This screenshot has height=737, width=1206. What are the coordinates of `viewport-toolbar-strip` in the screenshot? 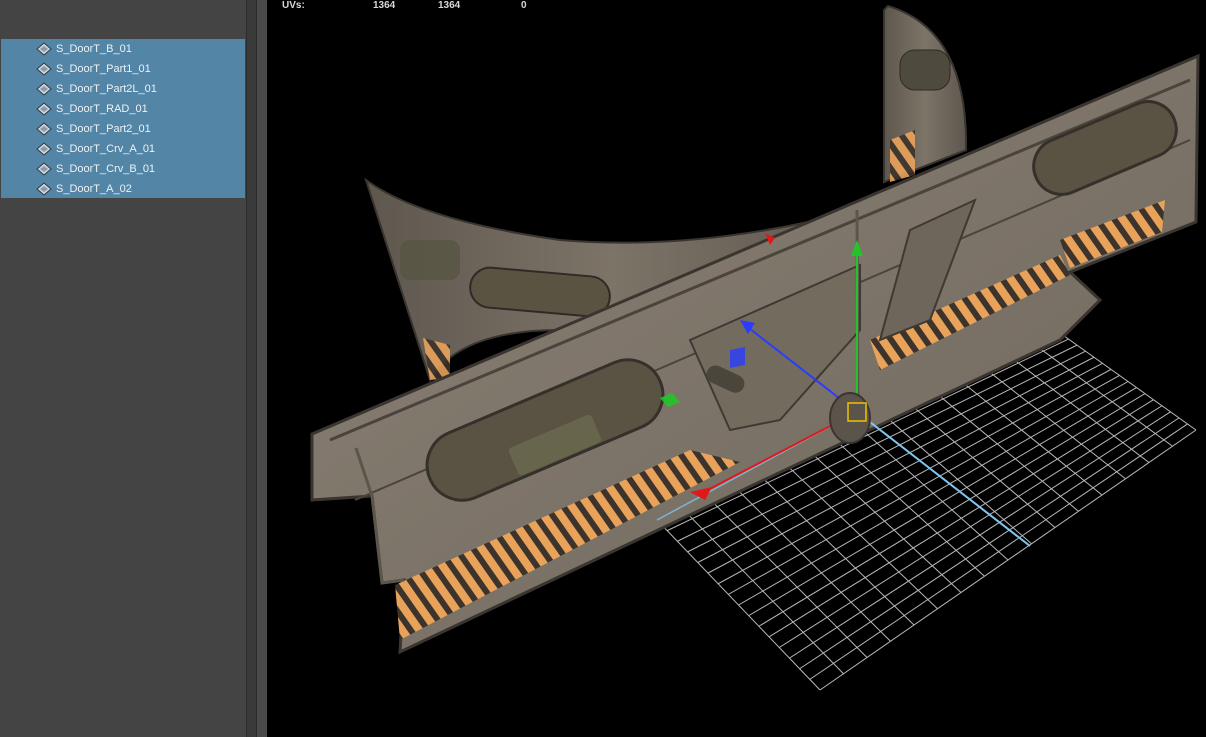 It's located at (262, 368).